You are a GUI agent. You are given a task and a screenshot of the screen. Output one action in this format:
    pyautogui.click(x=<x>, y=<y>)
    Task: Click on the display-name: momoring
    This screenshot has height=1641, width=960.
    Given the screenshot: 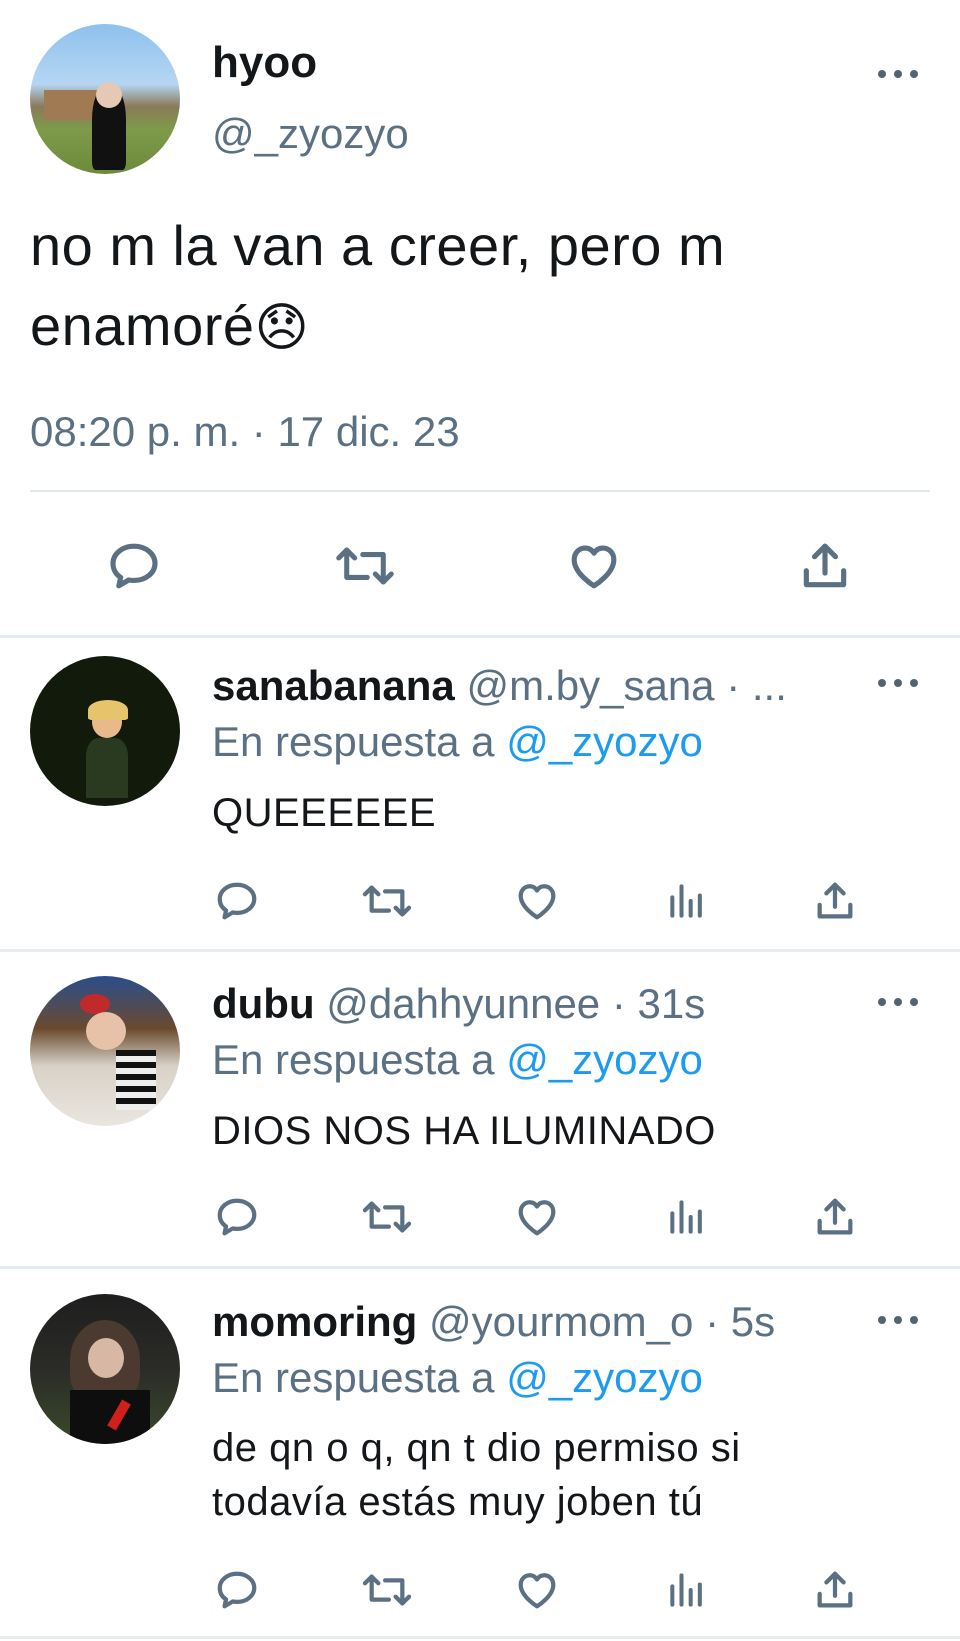 What is the action you would take?
    pyautogui.click(x=314, y=1321)
    